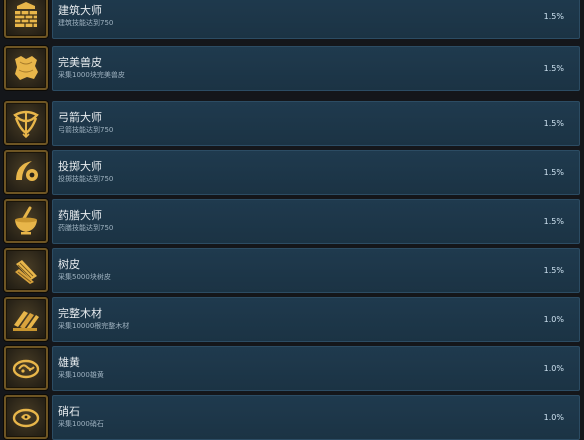  What do you see at coordinates (316, 123) in the screenshot?
I see `achievement-bar: 弓箭大师 弓箭技能达到750 1.5%` at bounding box center [316, 123].